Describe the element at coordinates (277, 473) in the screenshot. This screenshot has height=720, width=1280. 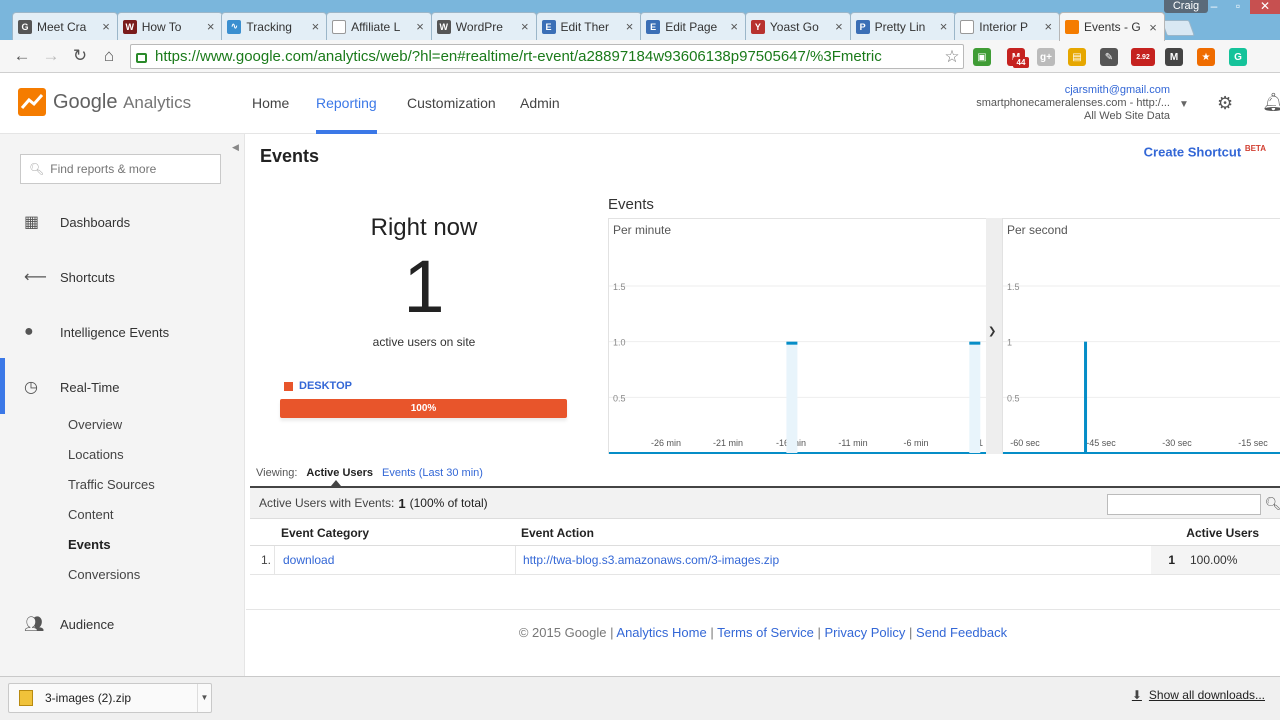
I see `viewing-label: Viewing:` at that location.